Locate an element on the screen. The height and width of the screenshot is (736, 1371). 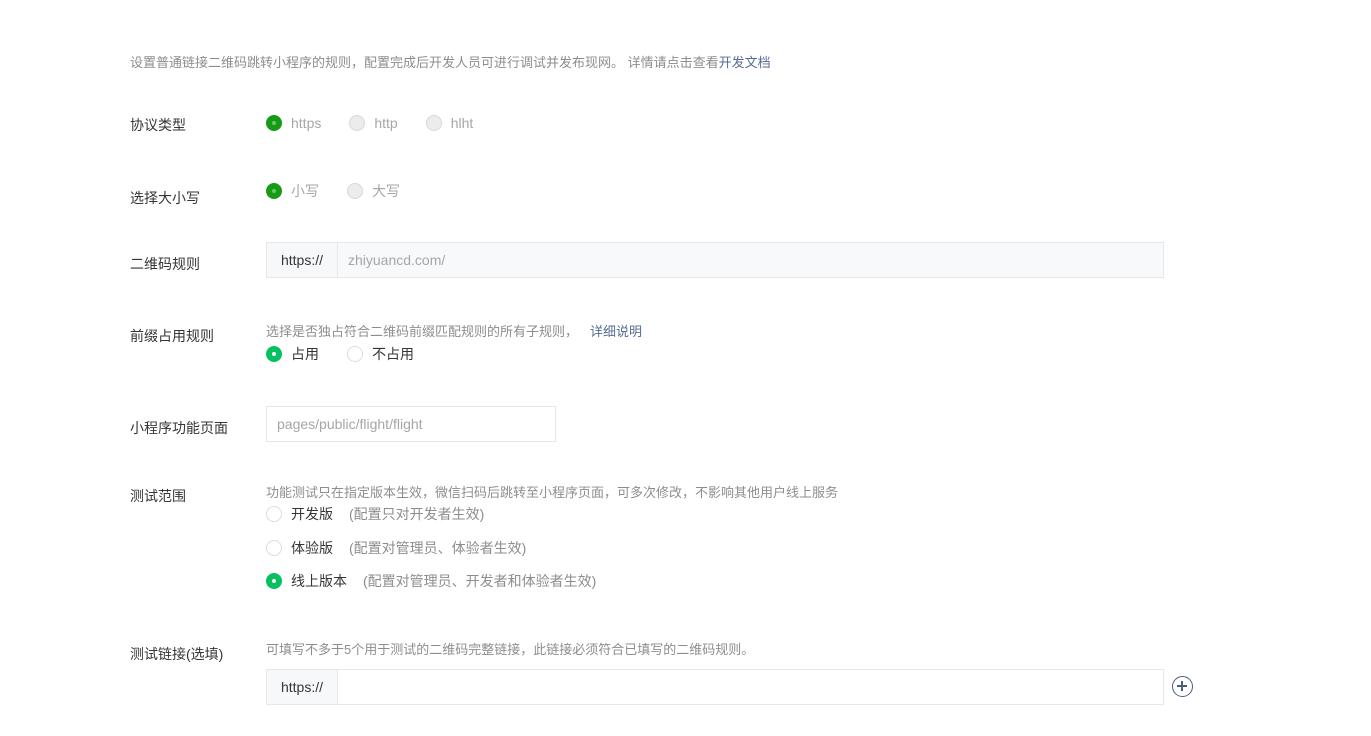
qr-rule-input-group: https:// is located at coordinates (715, 260).